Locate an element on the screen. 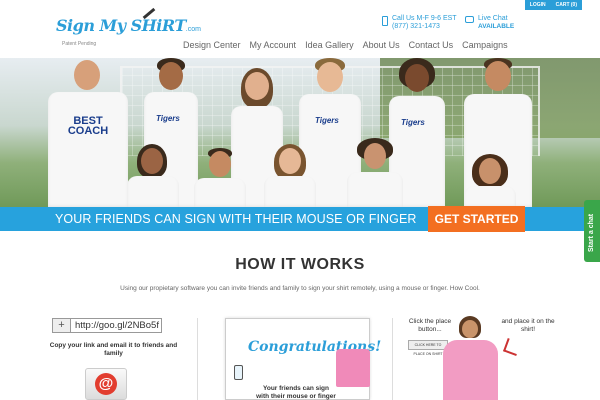 Image resolution: width=600 pixels, height=400 pixels. share-url-field: + http://goo.gl/2NBo5f is located at coordinates (107, 325).